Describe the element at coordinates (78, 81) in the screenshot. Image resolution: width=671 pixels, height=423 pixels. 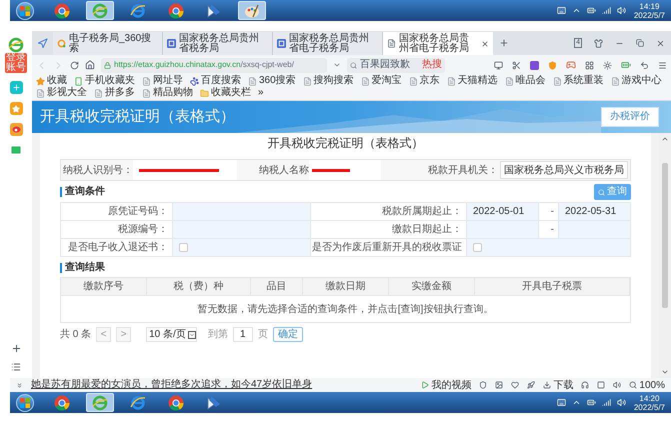
I see `phone-icon` at that location.